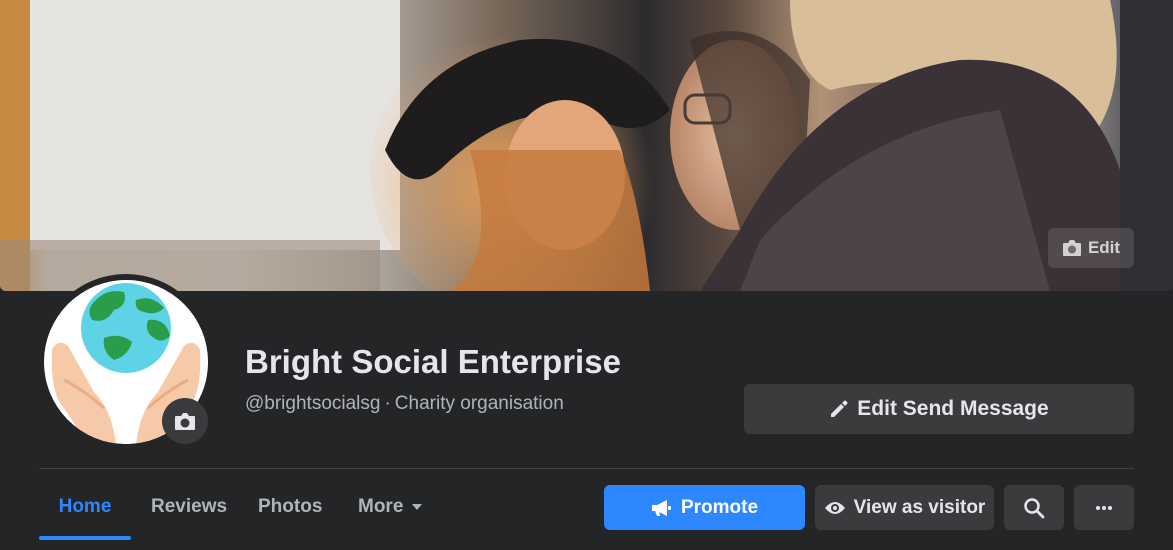  I want to click on edit-cover-label: Edit, so click(1104, 247).